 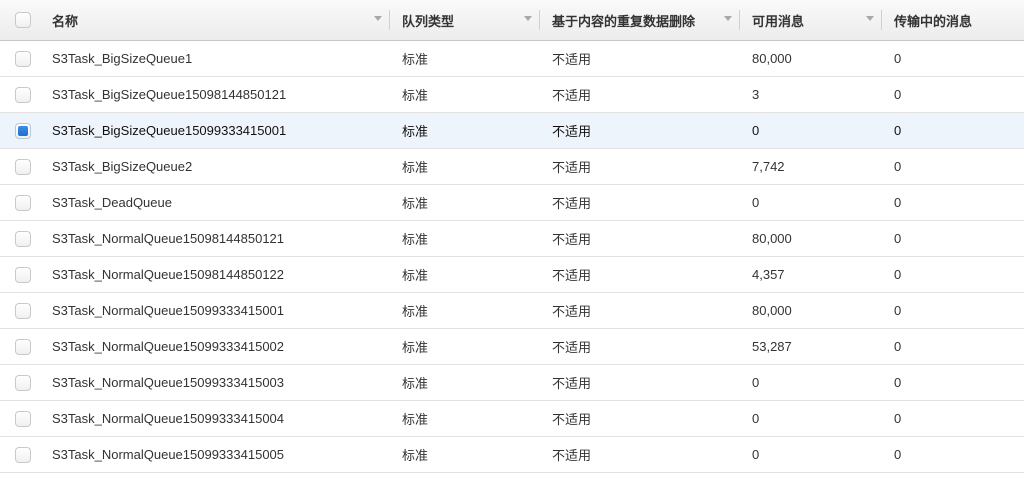 I want to click on column-header-inflight: 传输中的消息, so click(x=953, y=20).